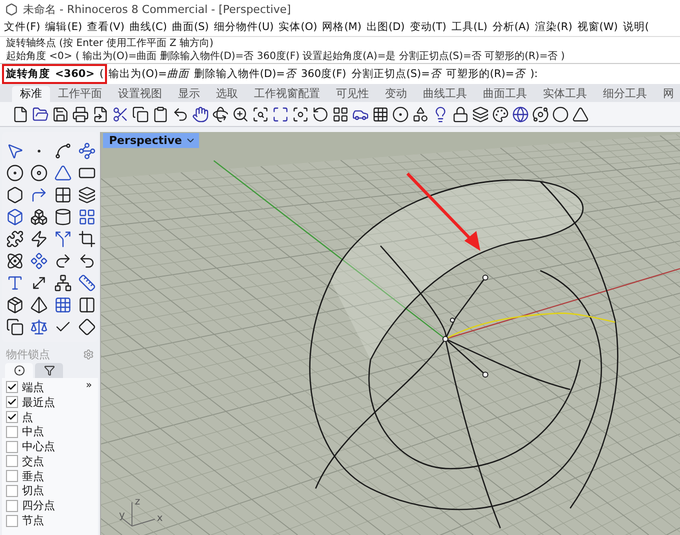 This screenshot has height=535, width=680. What do you see at coordinates (87, 151) in the screenshot?
I see `curve-icon` at bounding box center [87, 151].